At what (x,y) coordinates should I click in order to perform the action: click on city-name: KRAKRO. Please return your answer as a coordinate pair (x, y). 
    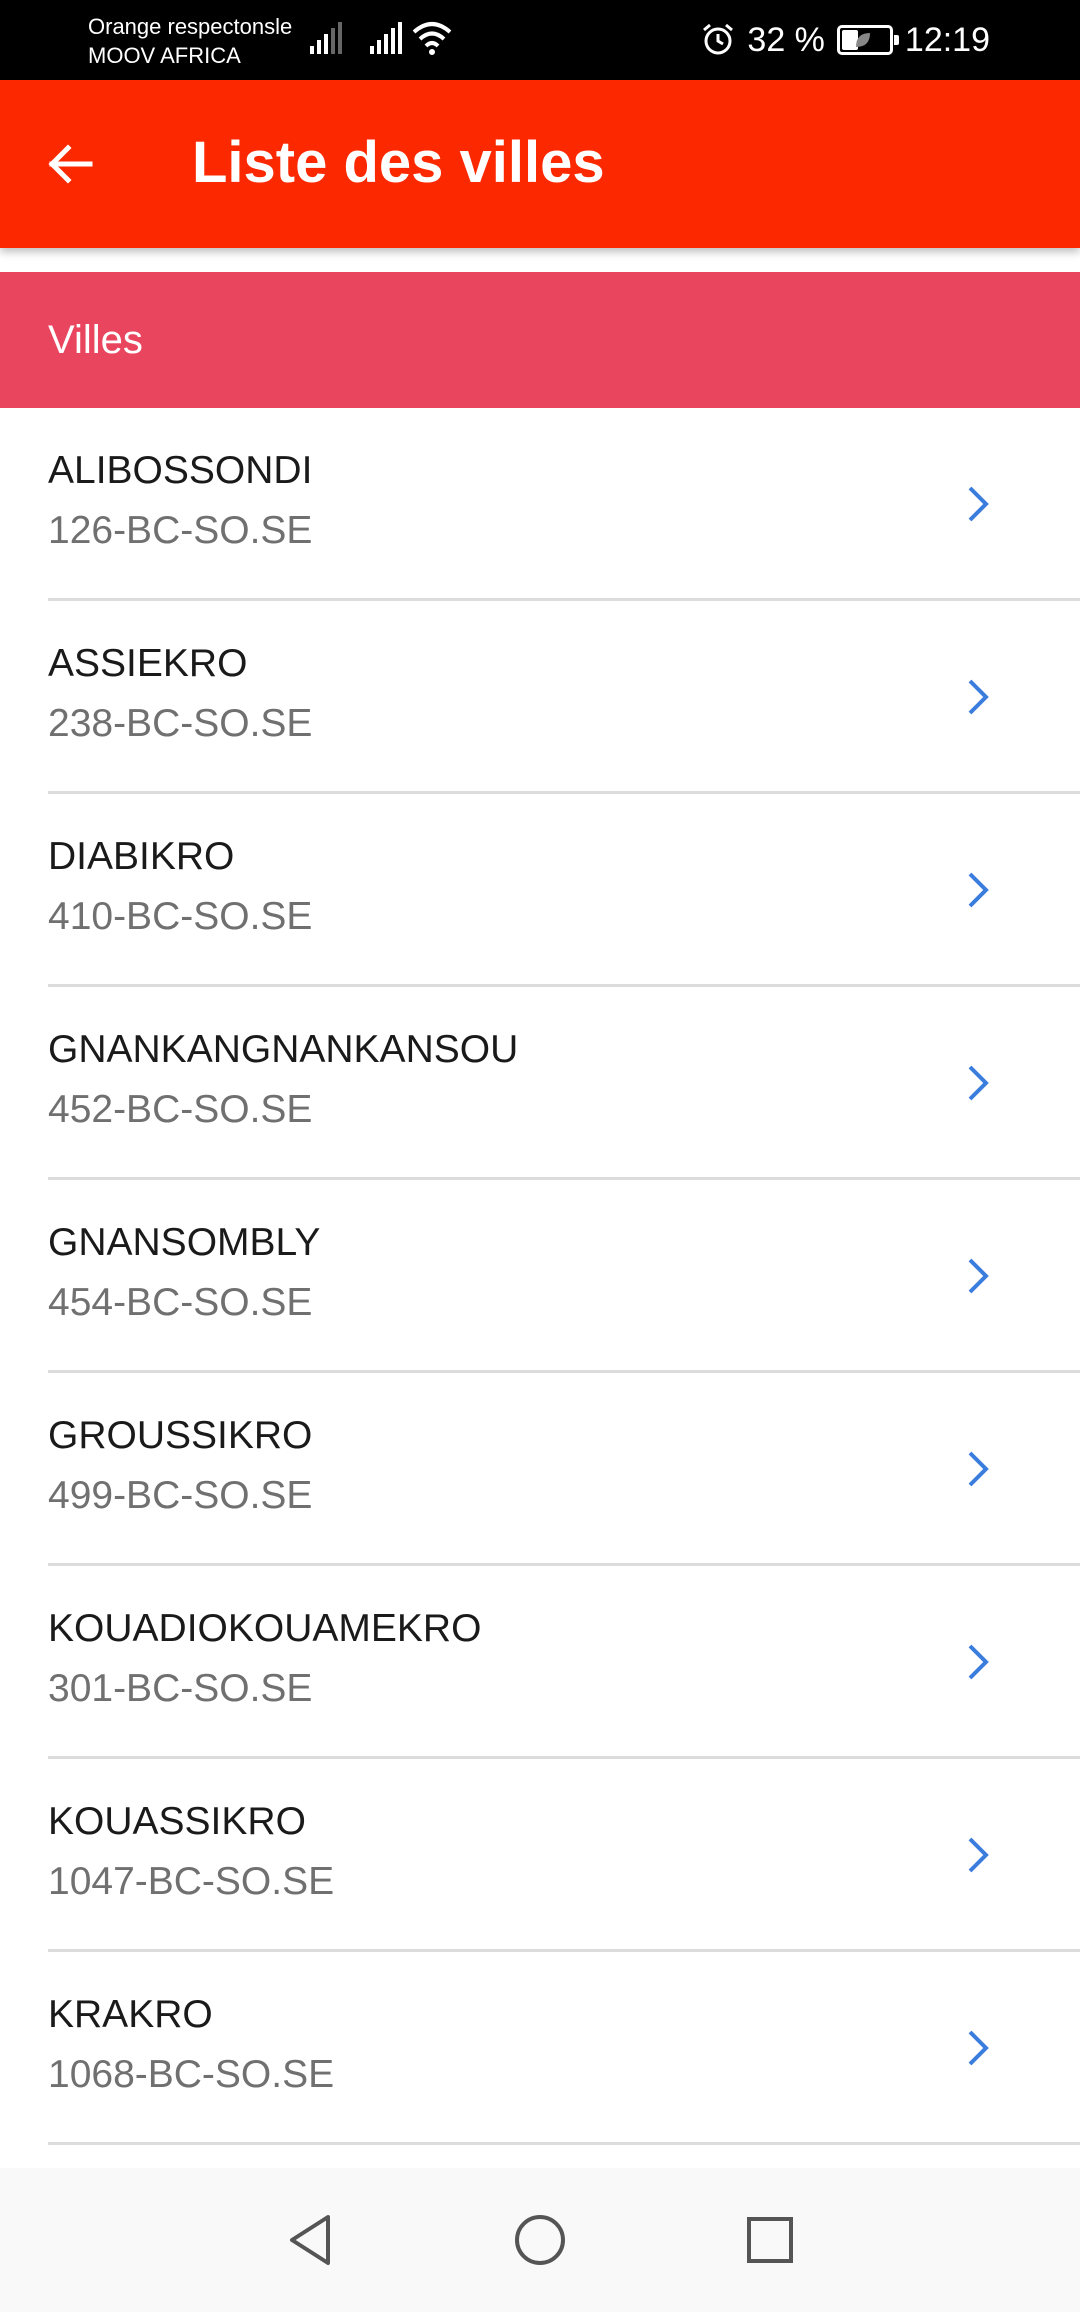
    Looking at the image, I should click on (130, 2014).